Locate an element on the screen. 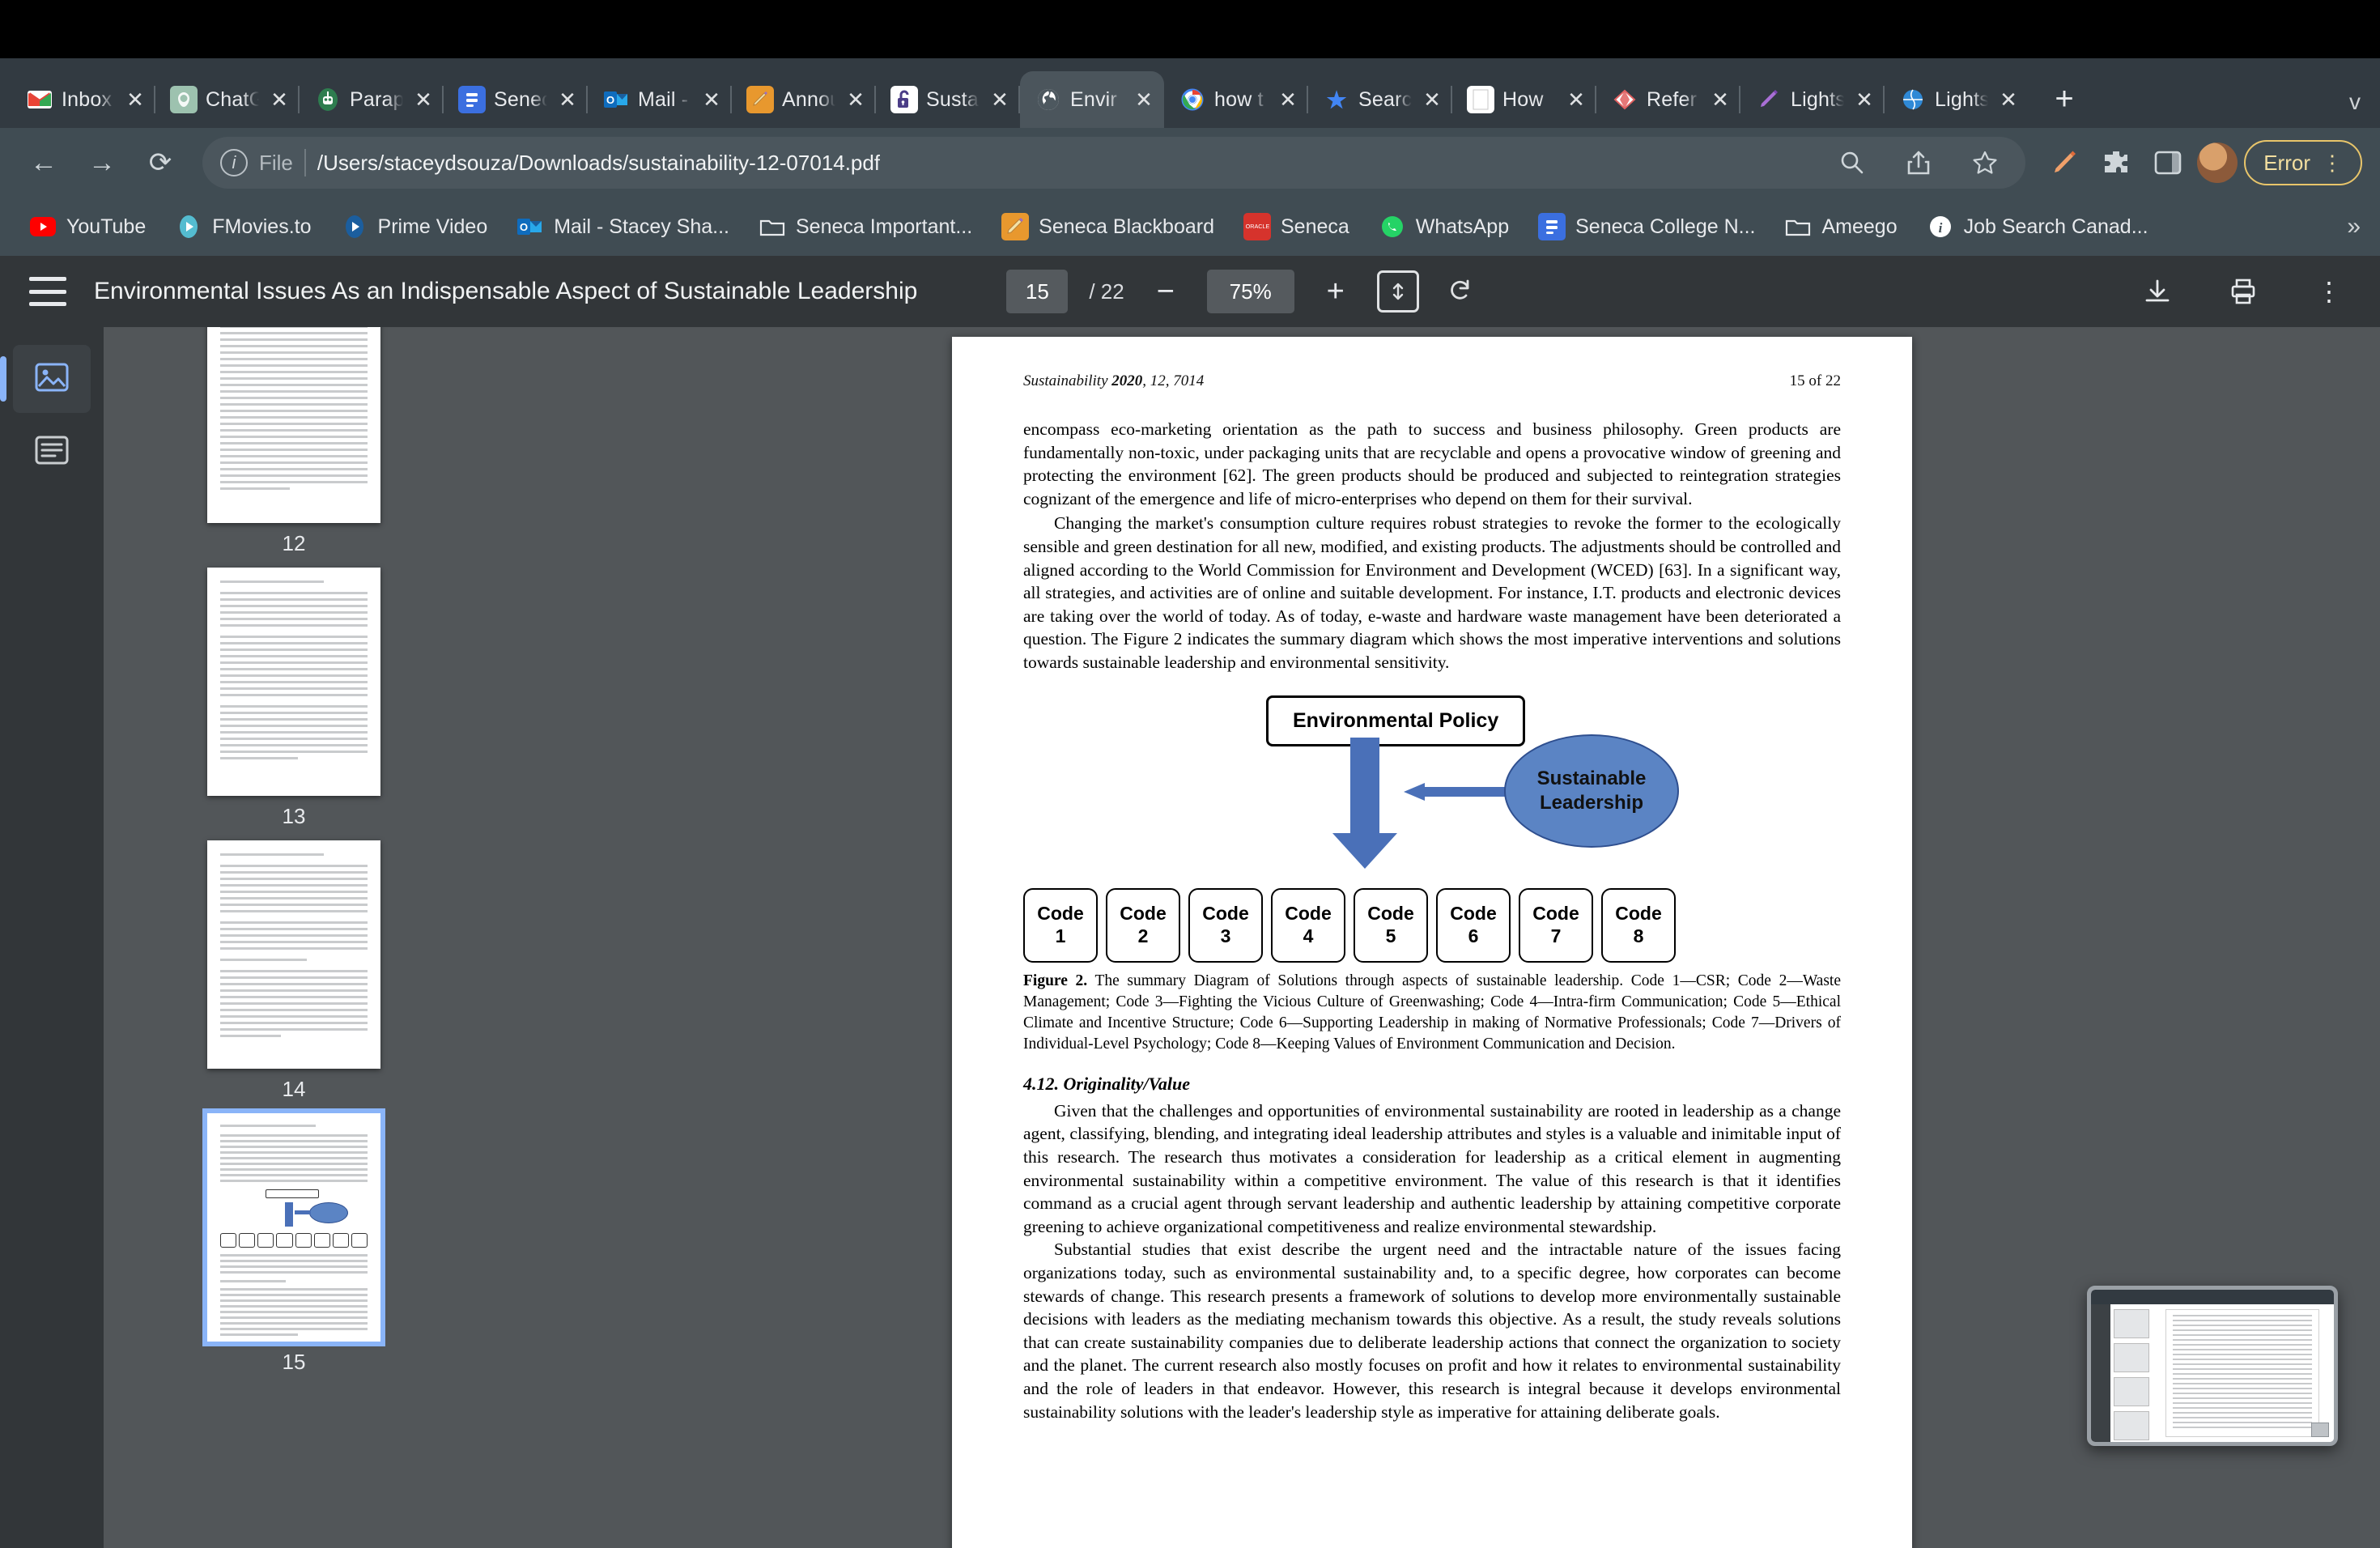 The width and height of the screenshot is (2380, 1548). browser-tab-paraphraser: Parap ✕ is located at coordinates (372, 100).